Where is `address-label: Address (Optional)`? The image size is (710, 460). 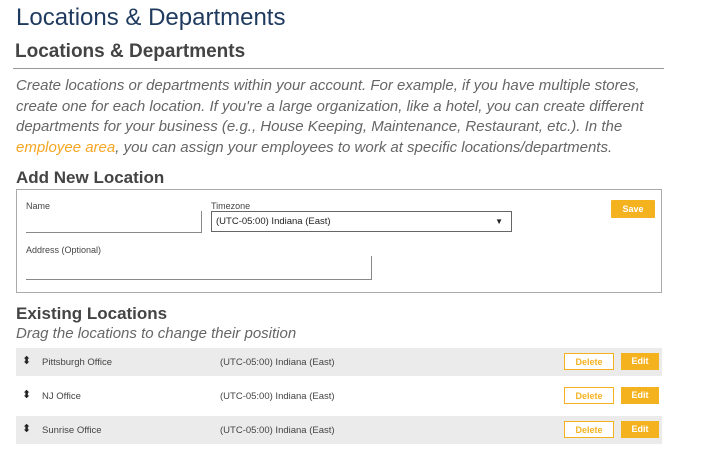
address-label: Address (Optional) is located at coordinates (64, 250).